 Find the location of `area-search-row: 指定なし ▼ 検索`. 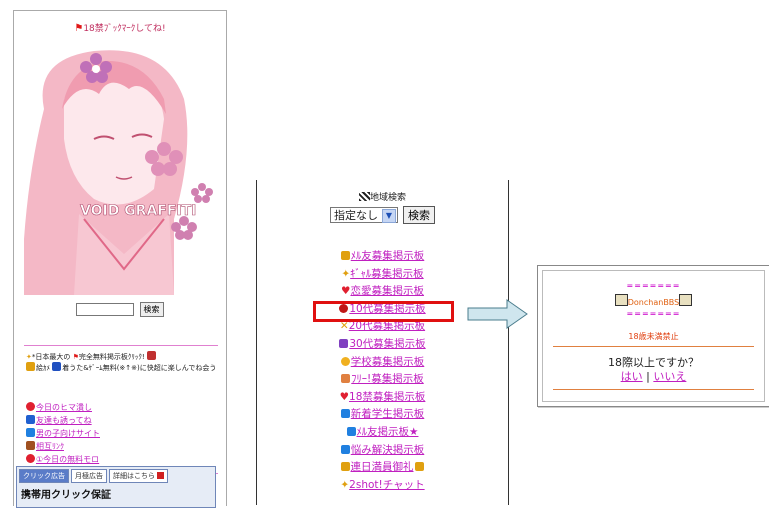

area-search-row: 指定なし ▼ 検索 is located at coordinates (382, 214).